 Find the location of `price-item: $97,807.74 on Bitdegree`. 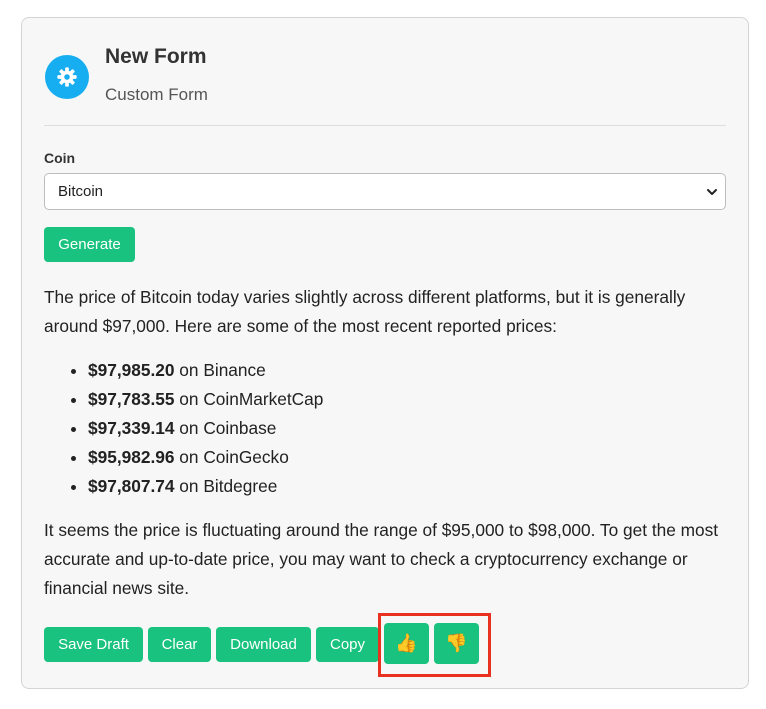

price-item: $97,807.74 on Bitdegree is located at coordinates (411, 486).